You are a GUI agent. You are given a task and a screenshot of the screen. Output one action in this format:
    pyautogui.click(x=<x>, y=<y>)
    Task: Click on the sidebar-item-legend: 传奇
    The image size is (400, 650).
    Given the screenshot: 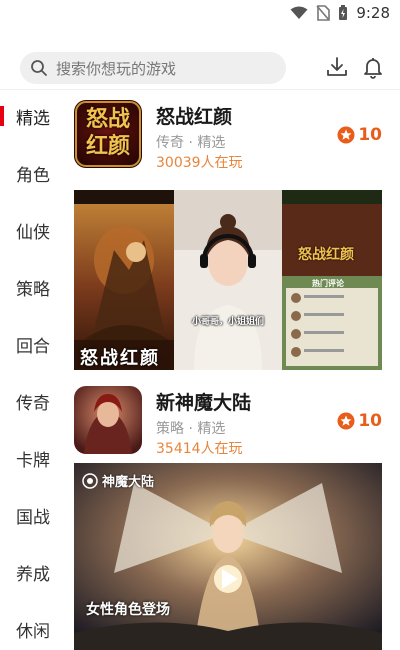 What is the action you would take?
    pyautogui.click(x=33, y=401)
    